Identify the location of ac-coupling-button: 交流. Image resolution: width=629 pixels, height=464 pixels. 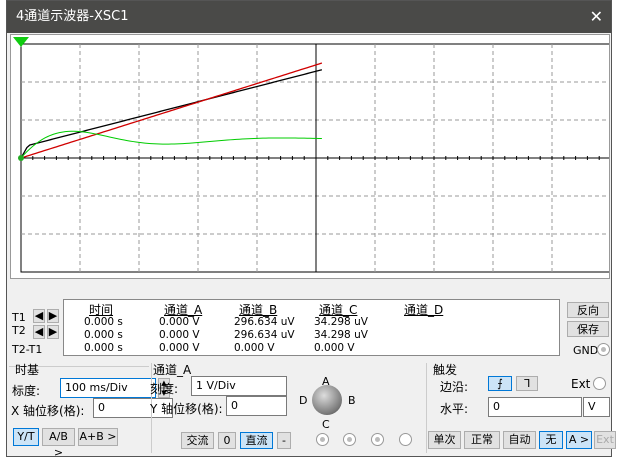
(197, 440).